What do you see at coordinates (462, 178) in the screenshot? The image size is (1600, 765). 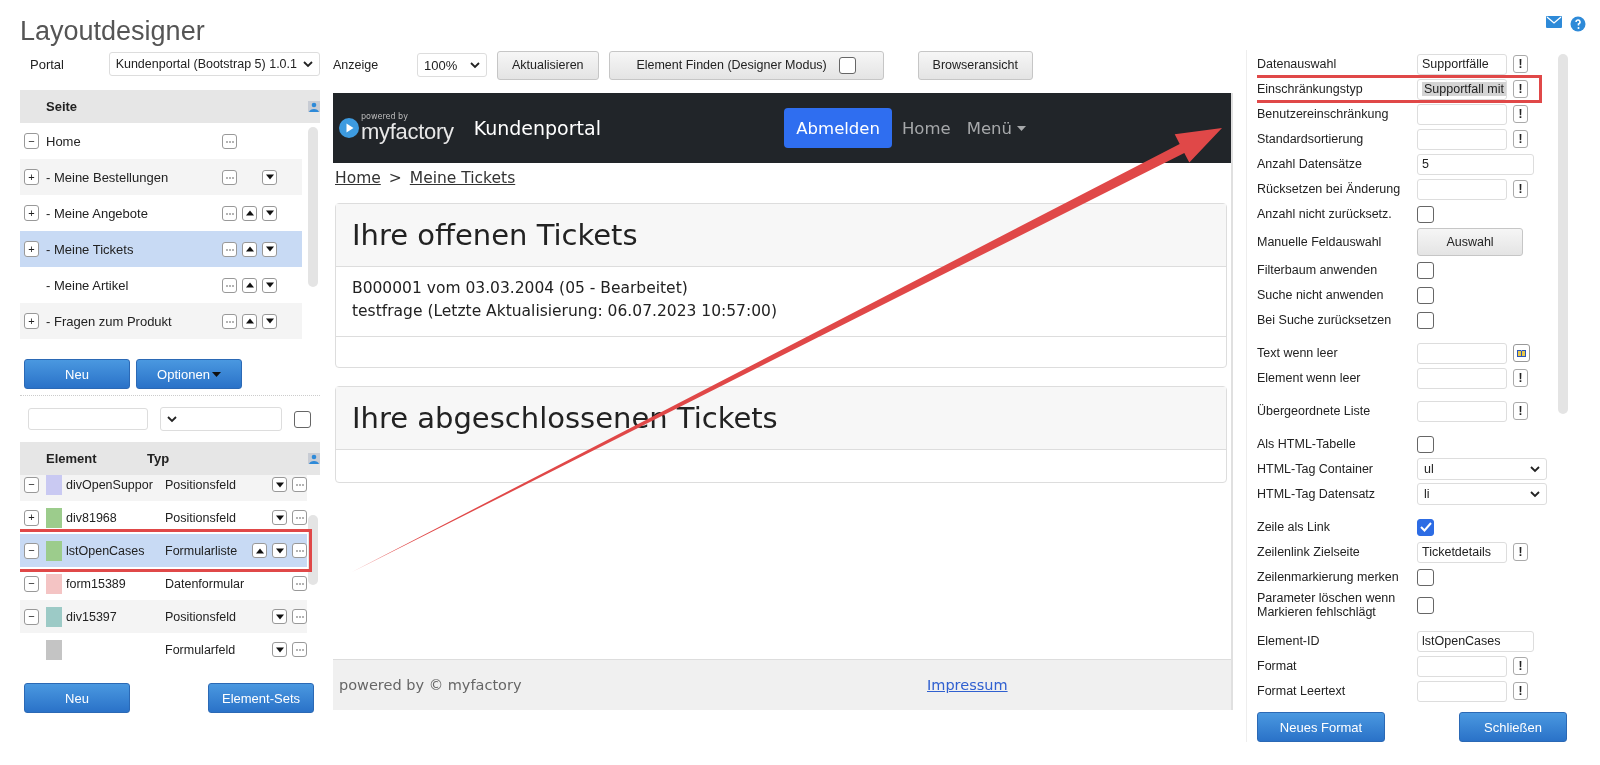 I see `breadcrumb-link: Meine Tickets` at bounding box center [462, 178].